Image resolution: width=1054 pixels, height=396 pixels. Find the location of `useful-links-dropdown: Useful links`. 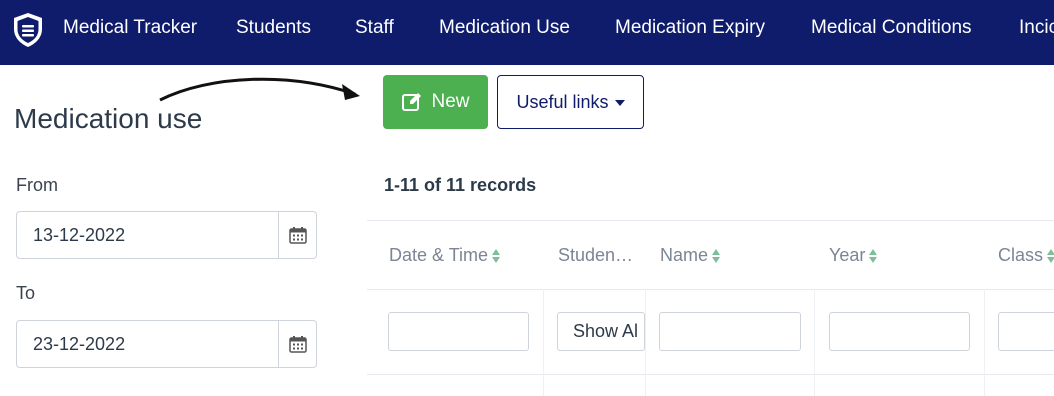

useful-links-dropdown: Useful links is located at coordinates (570, 102).